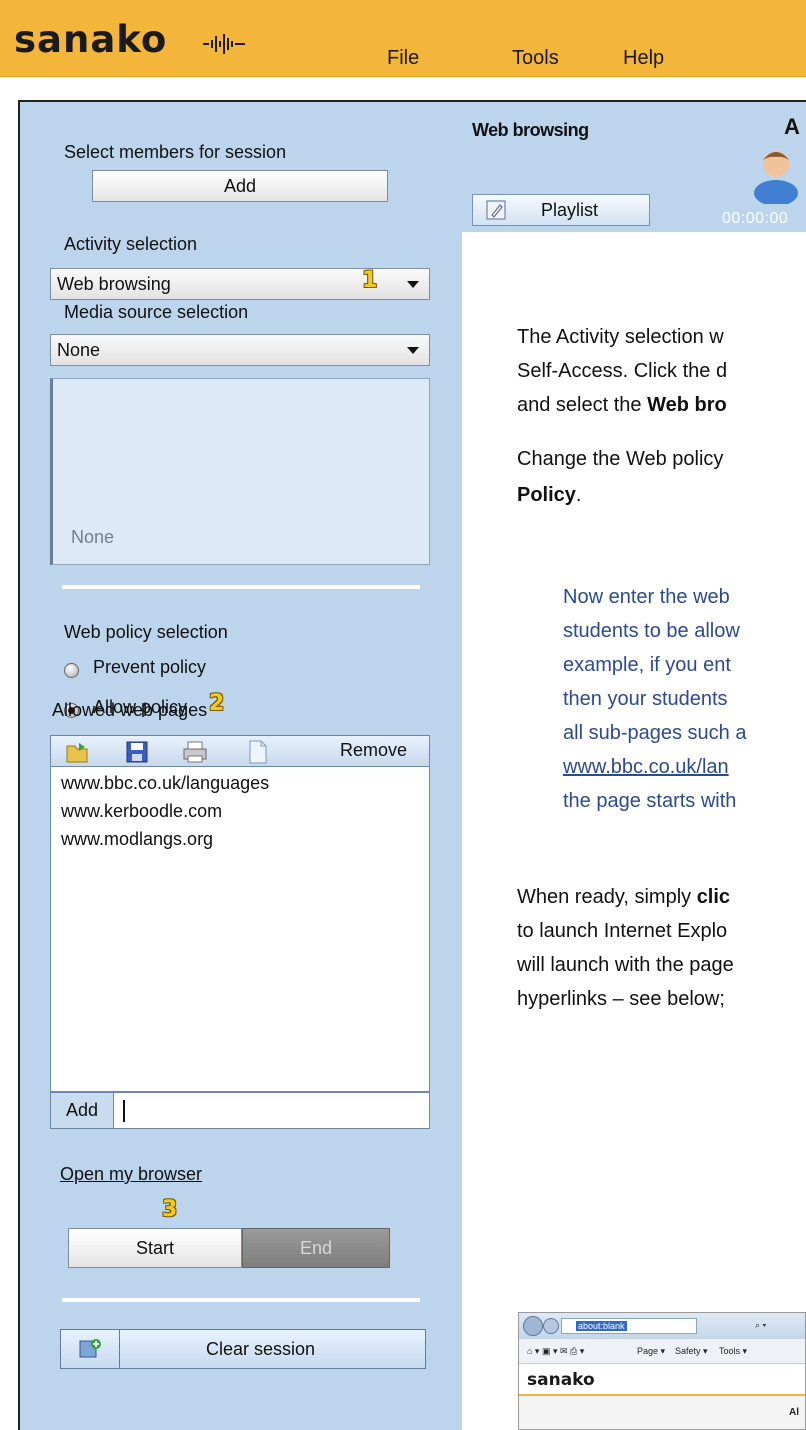 The height and width of the screenshot is (1430, 806). Describe the element at coordinates (141, 811) in the screenshot. I see `list-item: www.kerboodle.com` at that location.